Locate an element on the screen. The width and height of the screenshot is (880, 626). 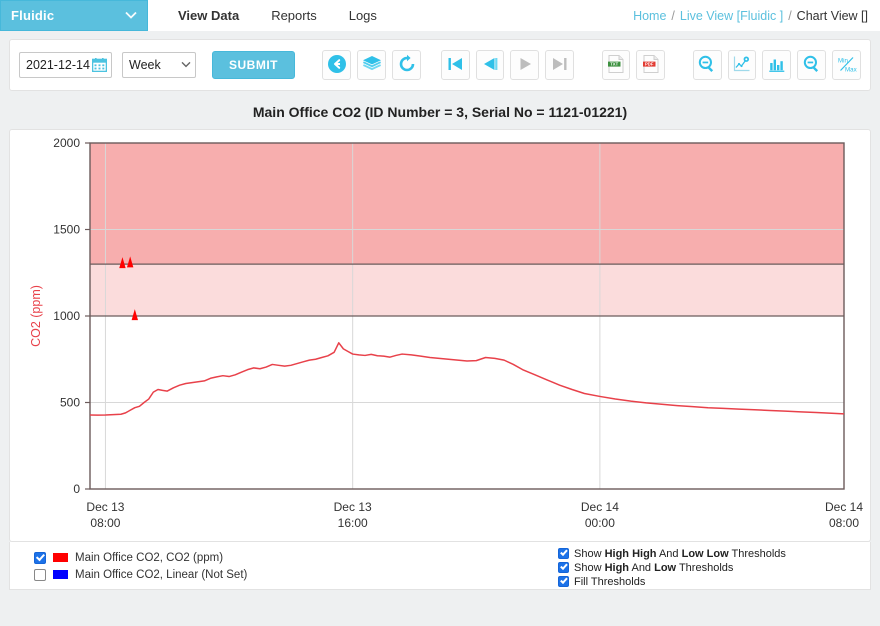
y-axis-tick-label: 1500 is located at coordinates (66, 230).